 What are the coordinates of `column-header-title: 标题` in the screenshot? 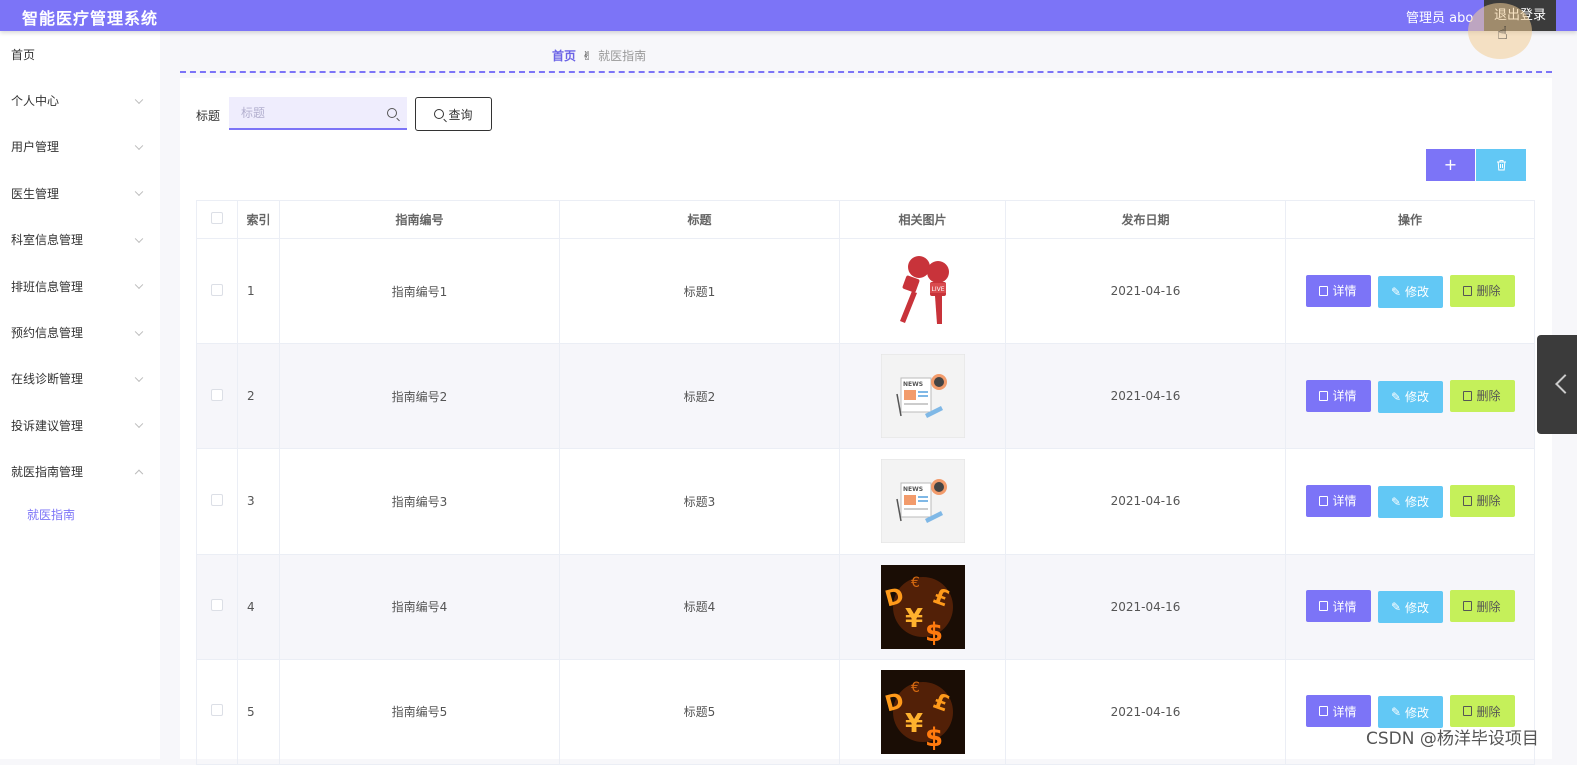 It's located at (699, 219).